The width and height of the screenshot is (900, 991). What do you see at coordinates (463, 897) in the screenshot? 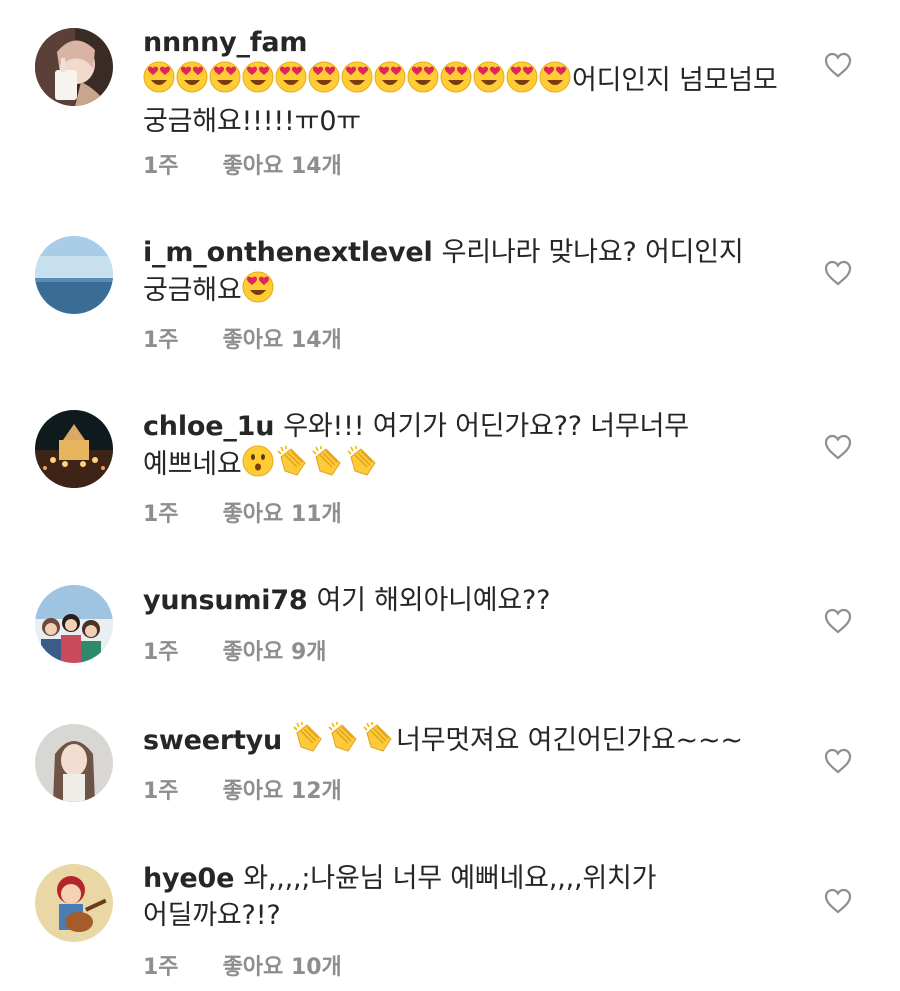
I see `comment-text-block: hye0e 와,,,,;나윤님 너무 예뻐네요,,,,위치가 어딜까요?!?` at bounding box center [463, 897].